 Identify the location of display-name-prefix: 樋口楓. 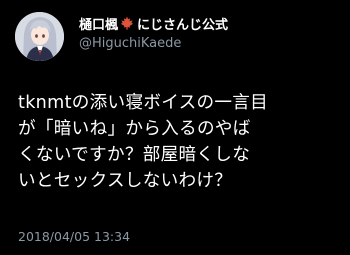
(99, 25).